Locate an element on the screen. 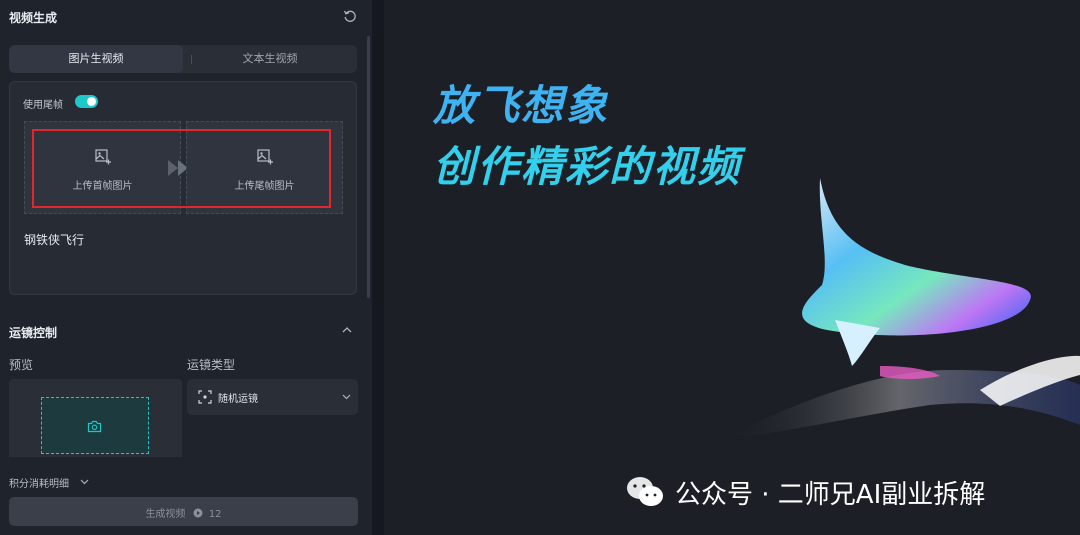 This screenshot has width=1080, height=535. panel-scrollbar is located at coordinates (368, 167).